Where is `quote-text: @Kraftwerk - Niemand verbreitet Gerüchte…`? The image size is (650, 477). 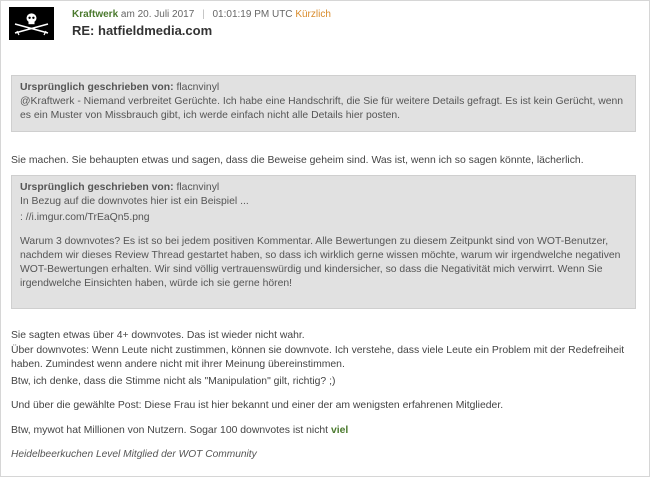 quote-text: @Kraftwerk - Niemand verbreitet Gerüchte… is located at coordinates (322, 108).